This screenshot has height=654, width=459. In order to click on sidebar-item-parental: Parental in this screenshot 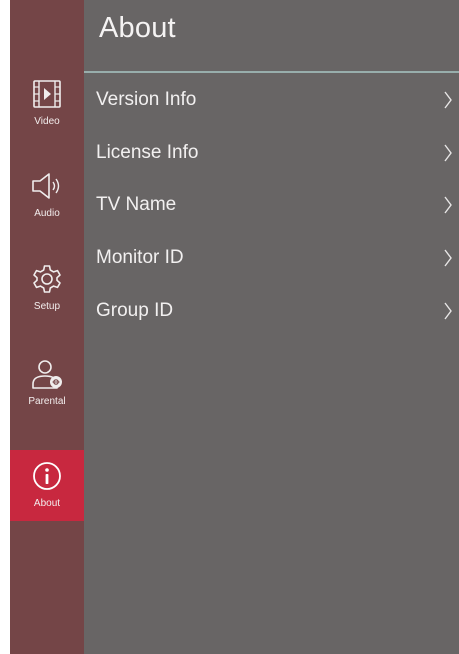, I will do `click(47, 384)`.